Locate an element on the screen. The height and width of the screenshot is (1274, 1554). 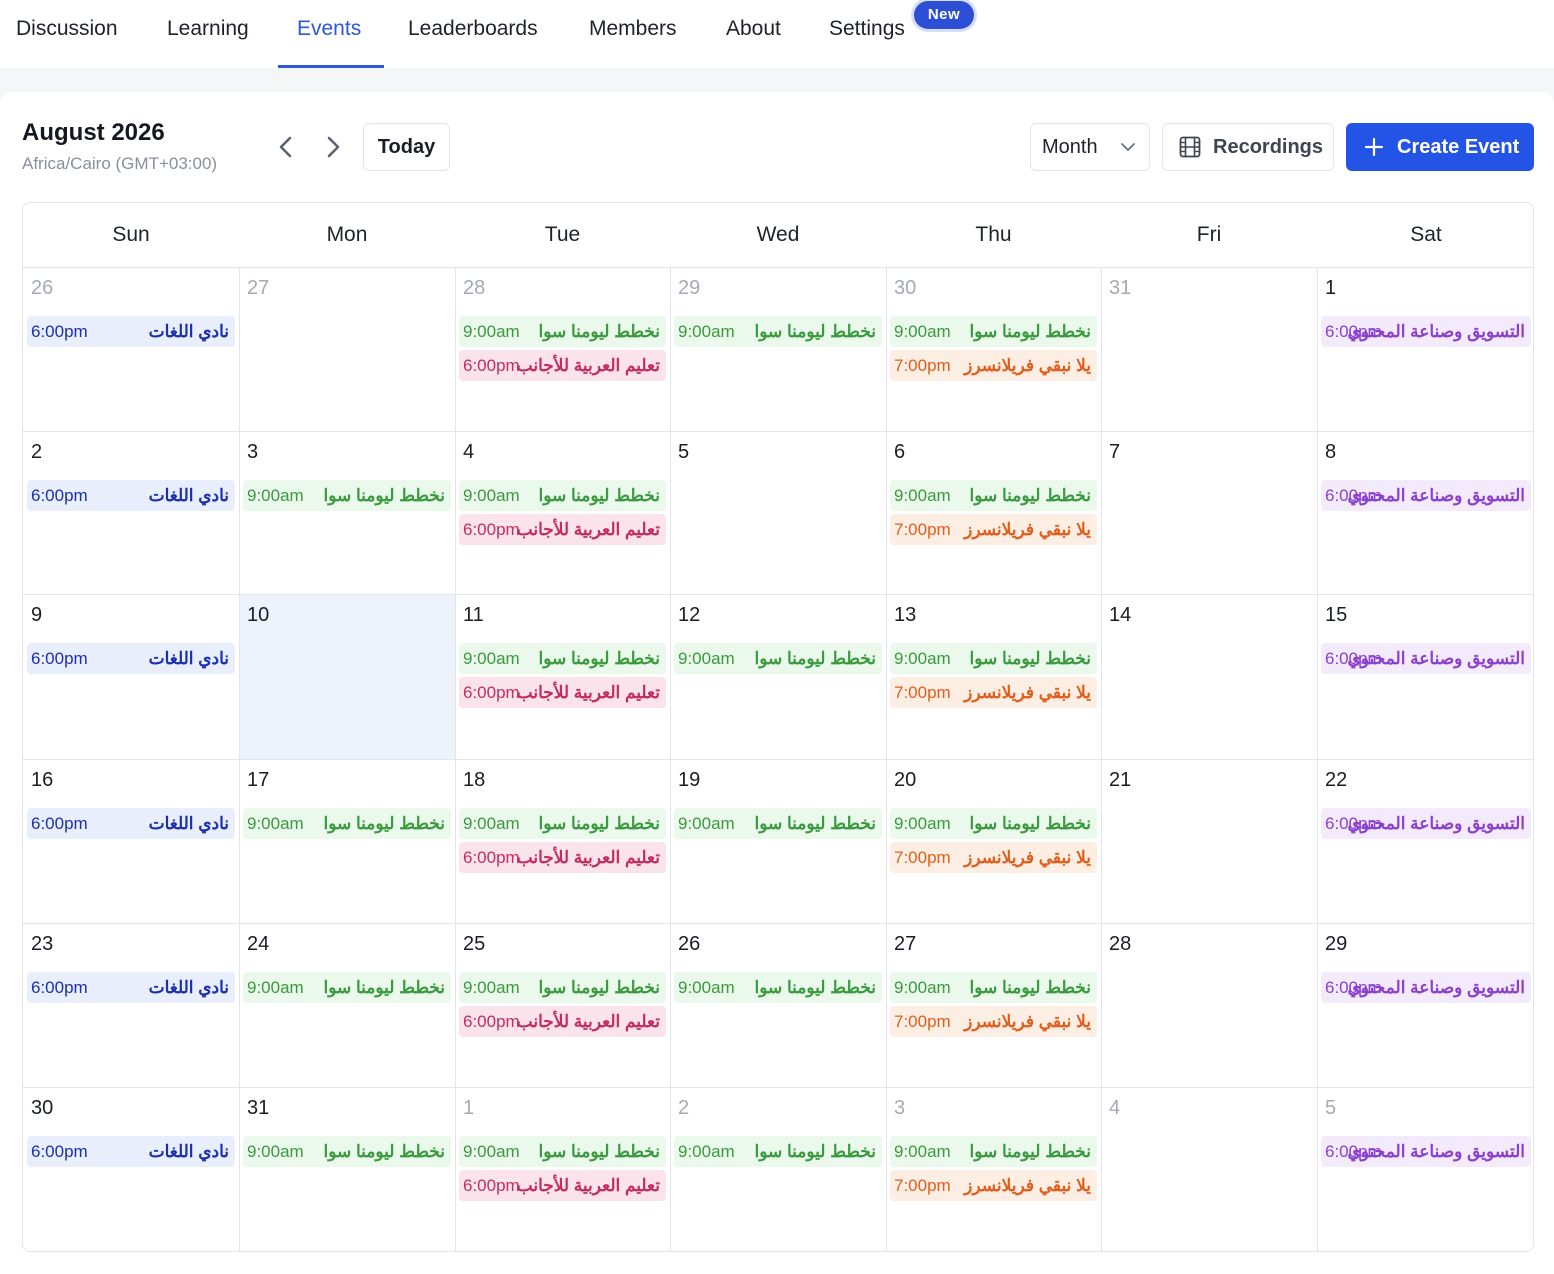
calendar-day-cell: 24 نخطط ليومنا سوا 9:00am is located at coordinates (347, 1005).